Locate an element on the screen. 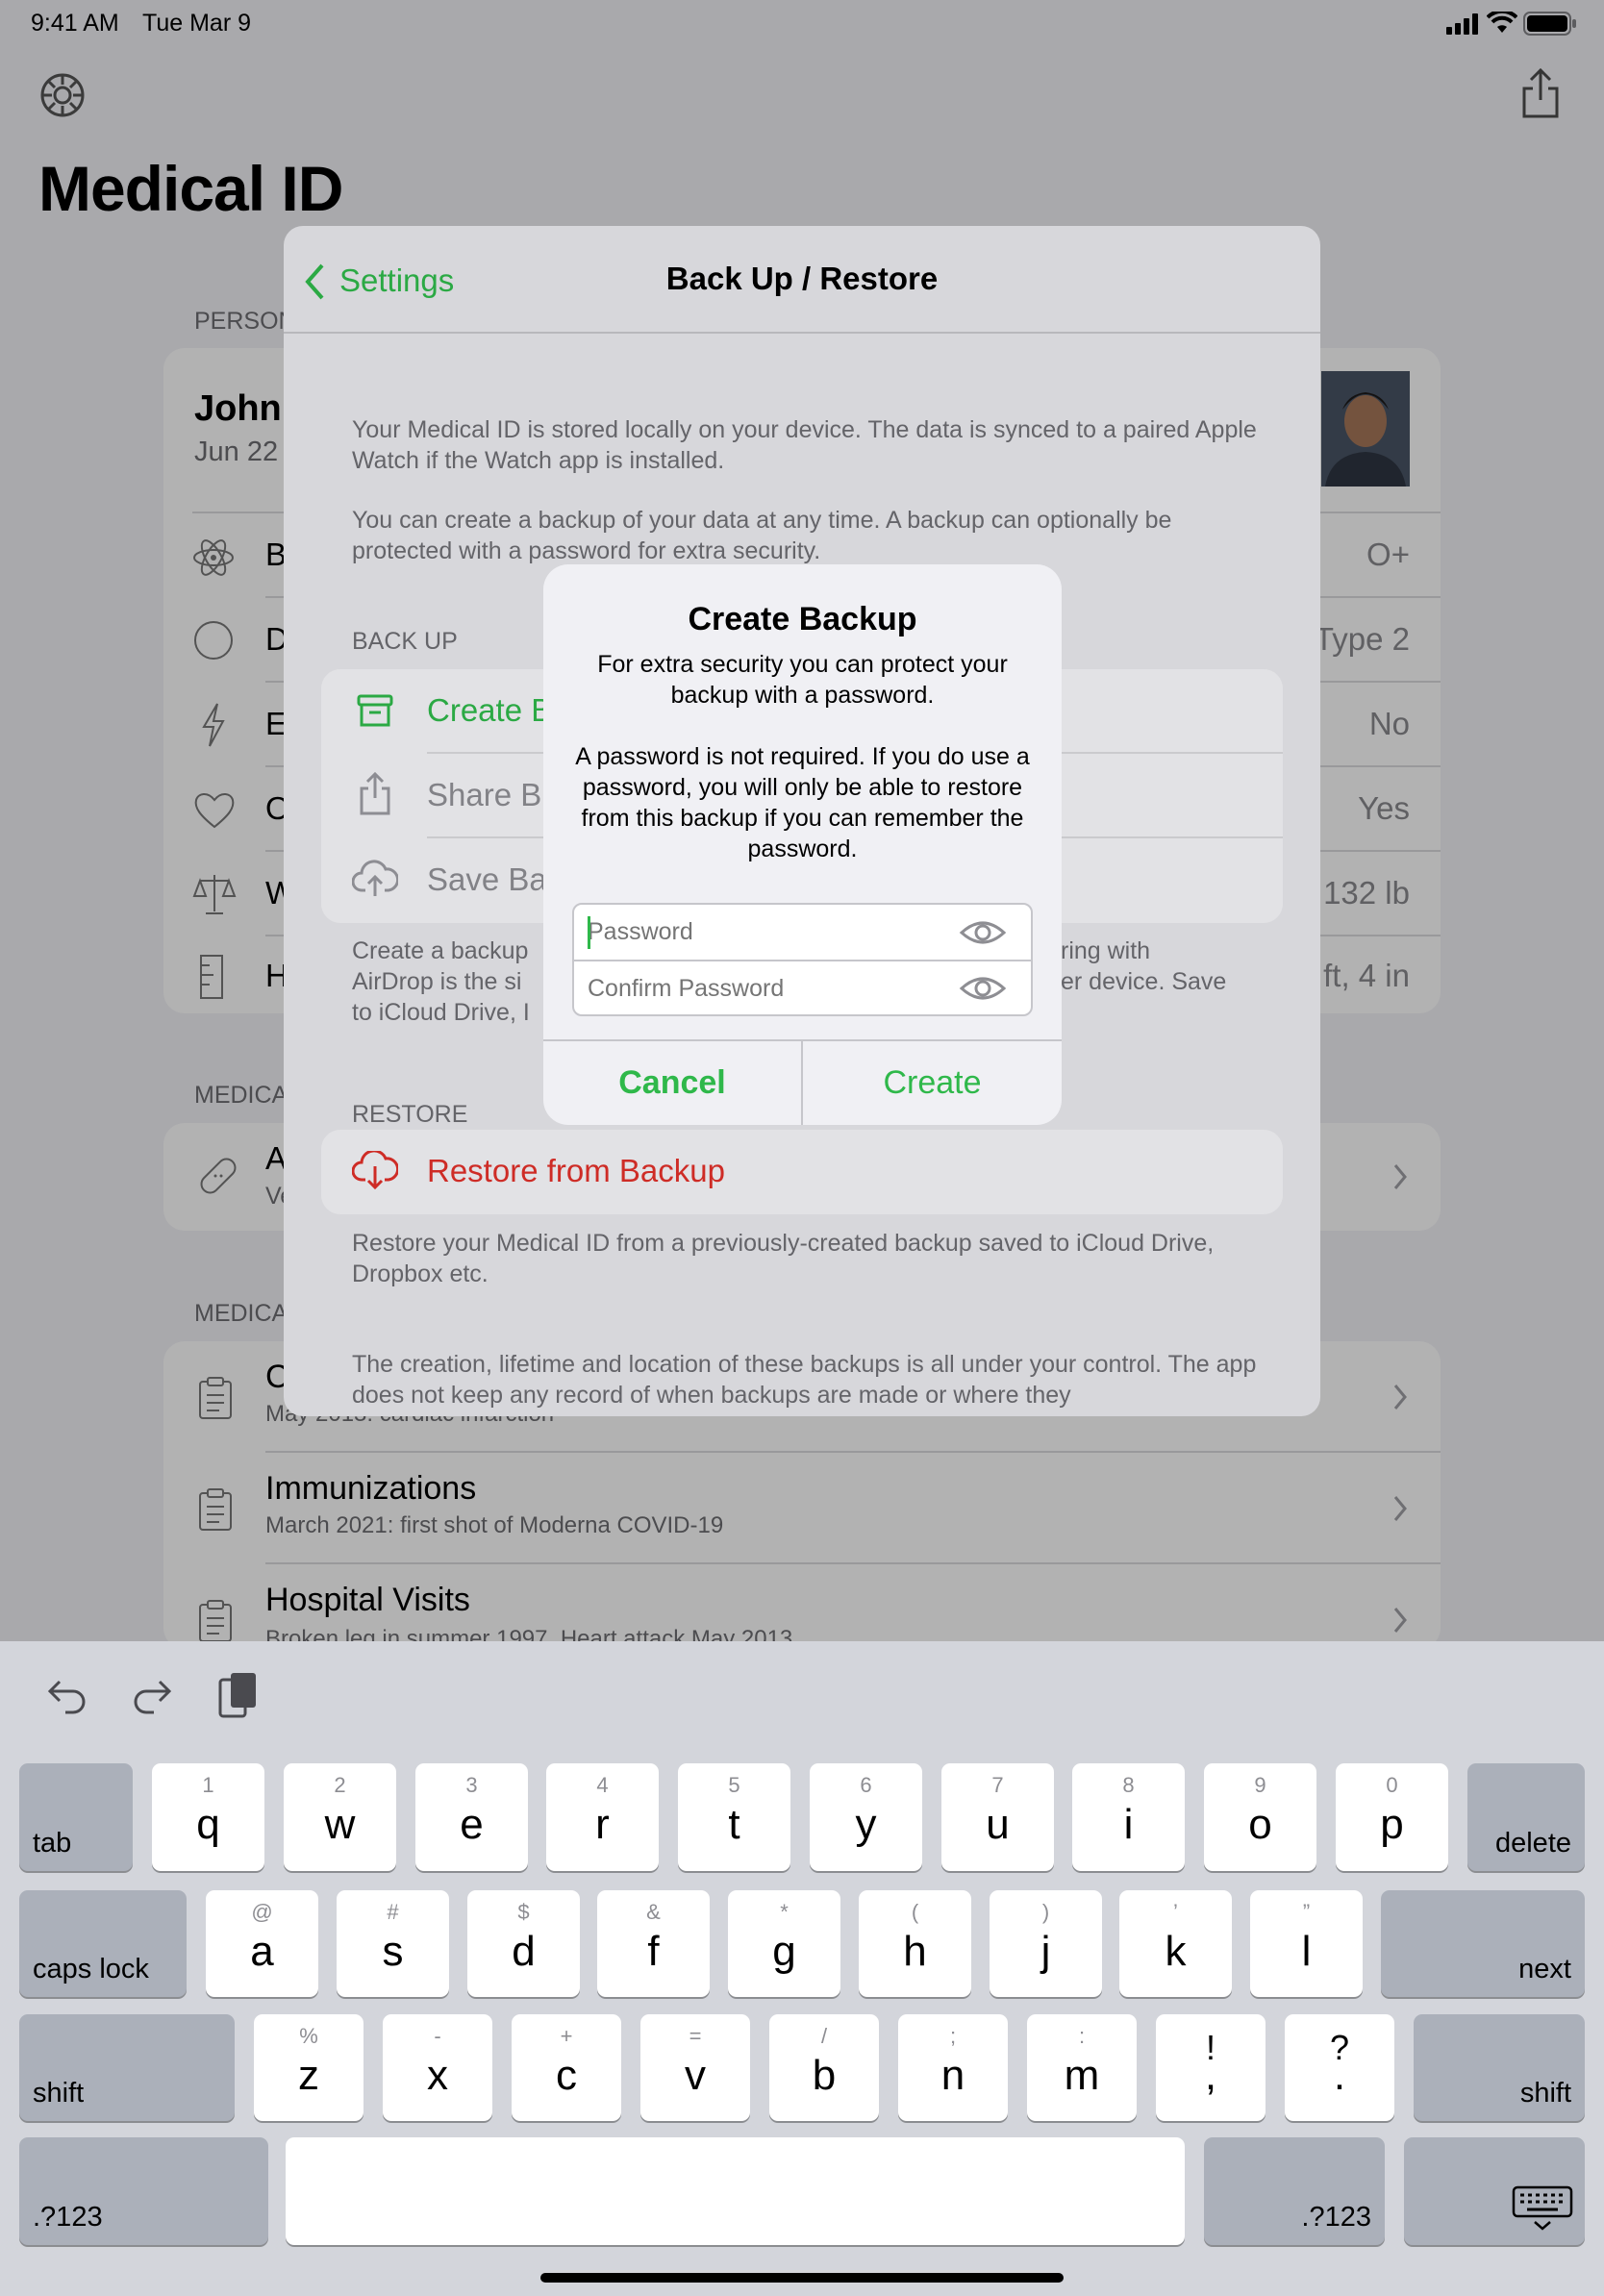 The image size is (1604, 2296). shift-key-left: shift is located at coordinates (127, 2067).